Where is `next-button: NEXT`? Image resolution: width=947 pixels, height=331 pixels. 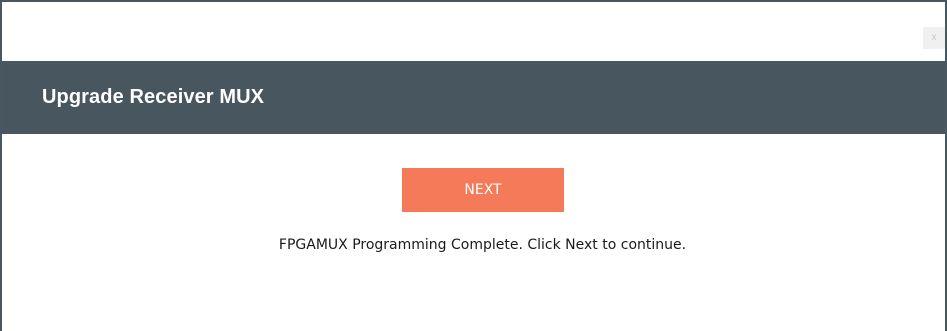 next-button: NEXT is located at coordinates (483, 190).